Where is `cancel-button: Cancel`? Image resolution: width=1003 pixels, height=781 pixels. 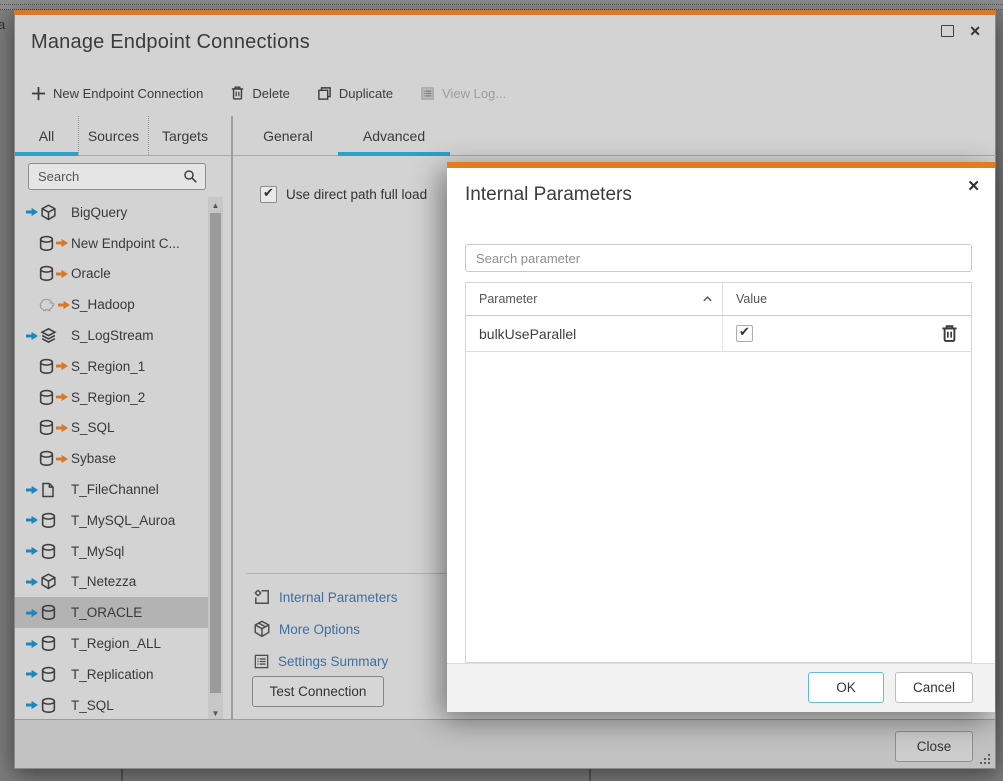 cancel-button: Cancel is located at coordinates (934, 687).